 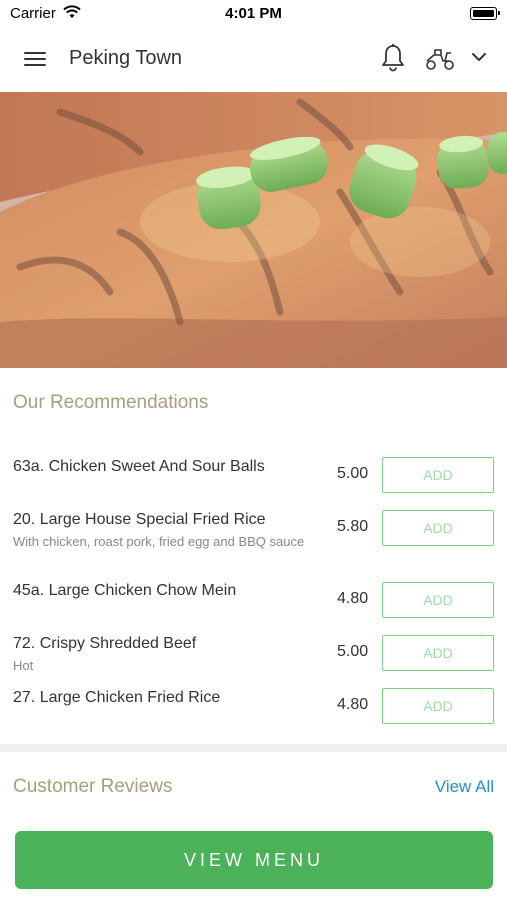 What do you see at coordinates (485, 13) in the screenshot?
I see `battery-icon` at bounding box center [485, 13].